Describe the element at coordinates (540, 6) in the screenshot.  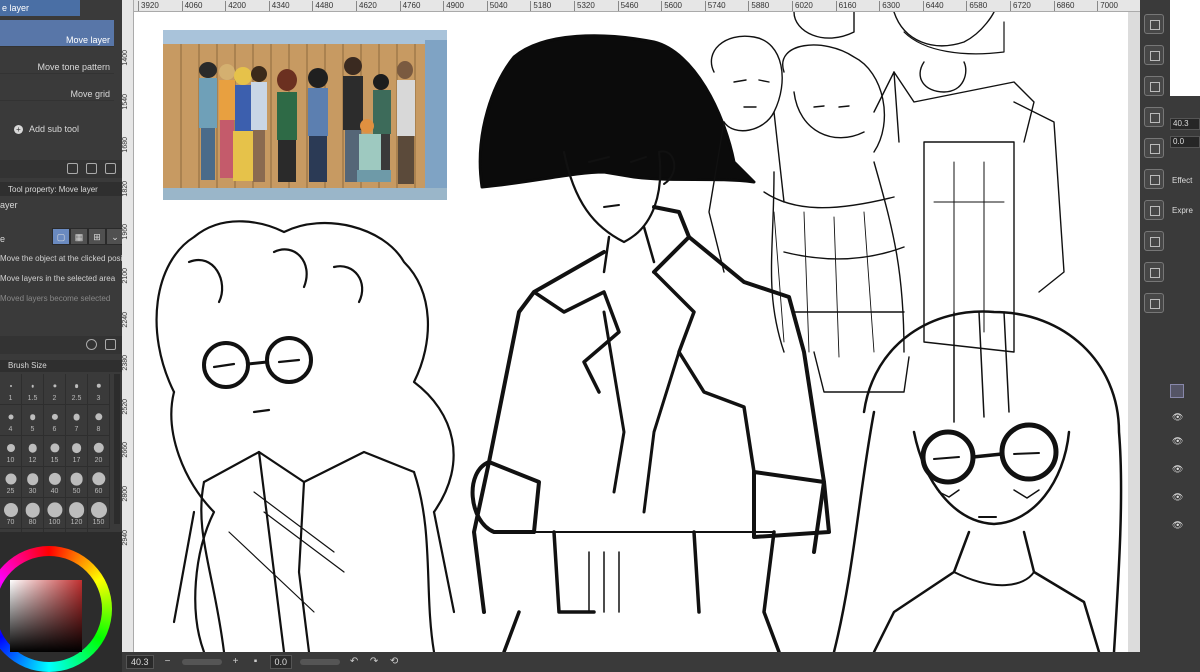
I see `ruler-top-tick: 5180` at that location.